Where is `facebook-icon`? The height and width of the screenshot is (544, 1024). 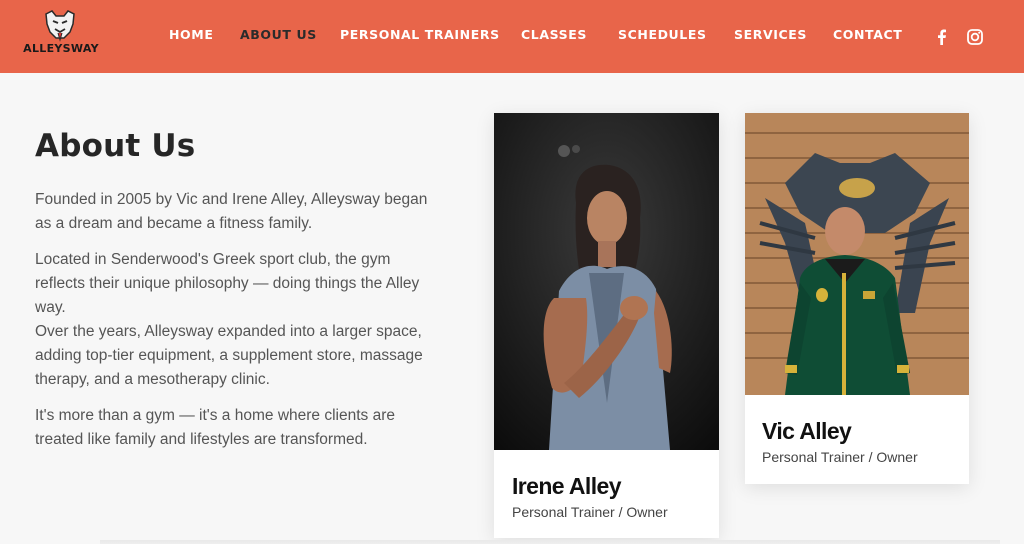
facebook-icon is located at coordinates (942, 37).